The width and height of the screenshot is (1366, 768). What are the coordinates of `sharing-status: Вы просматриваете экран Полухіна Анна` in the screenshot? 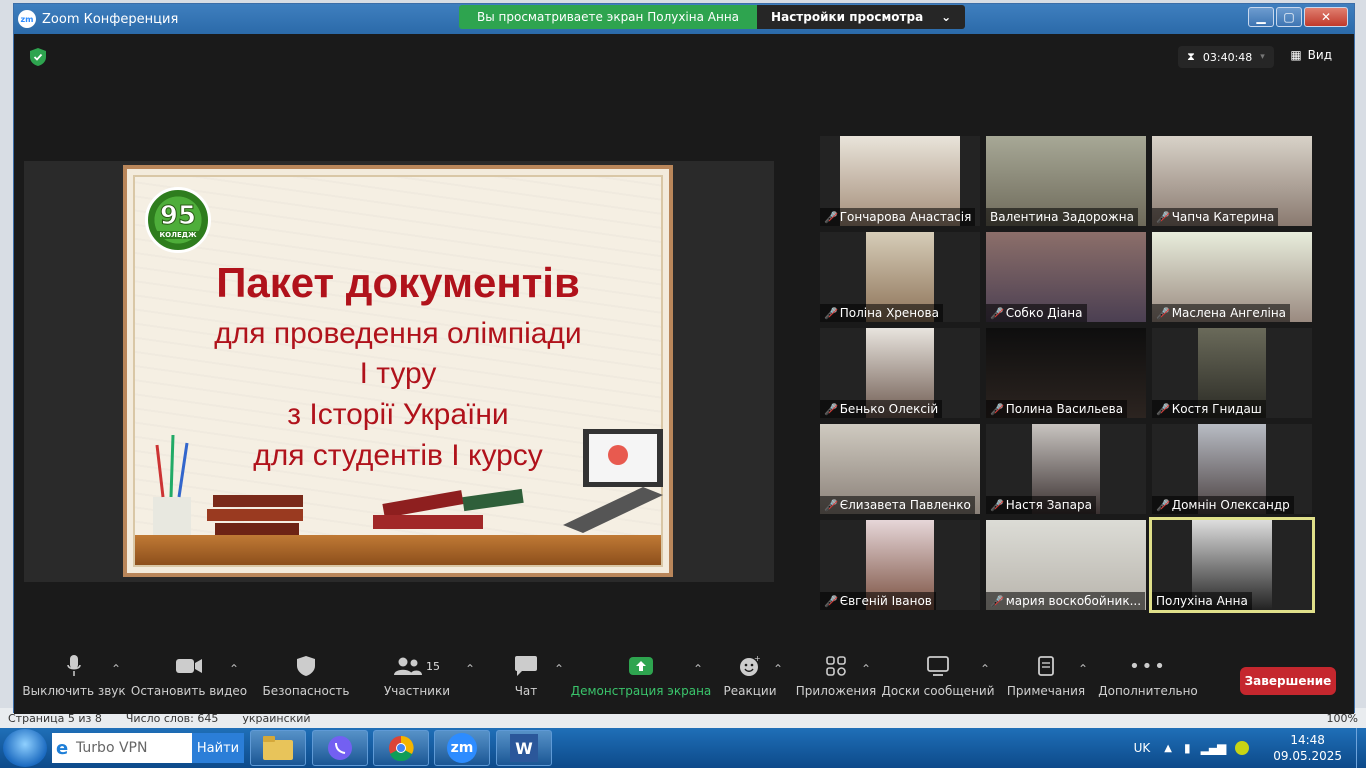 It's located at (608, 17).